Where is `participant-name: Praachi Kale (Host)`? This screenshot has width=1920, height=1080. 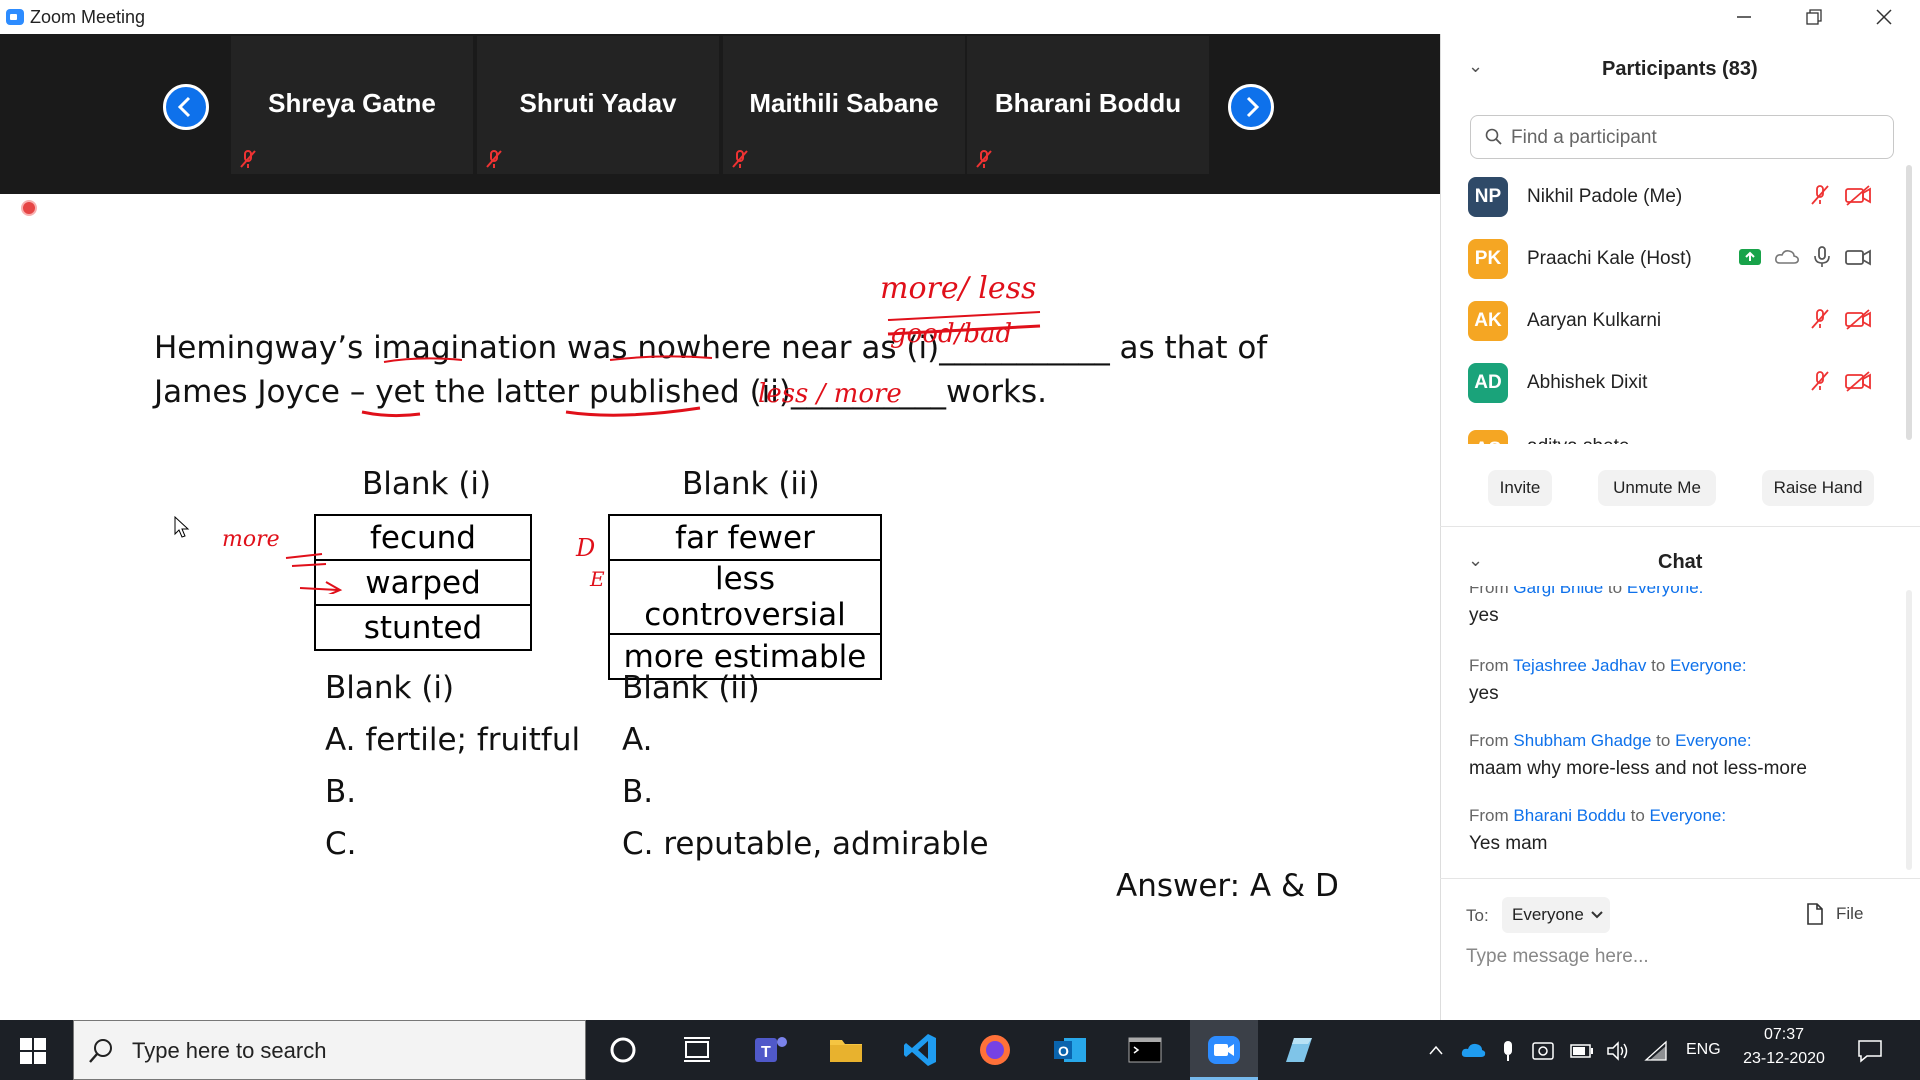 participant-name: Praachi Kale (Host) is located at coordinates (1609, 258).